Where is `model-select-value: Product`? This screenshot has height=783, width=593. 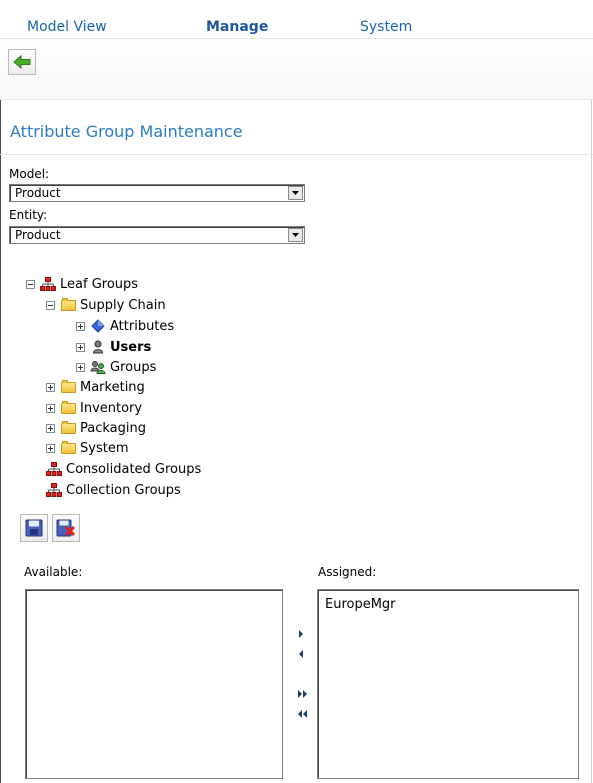
model-select-value: Product is located at coordinates (38, 193).